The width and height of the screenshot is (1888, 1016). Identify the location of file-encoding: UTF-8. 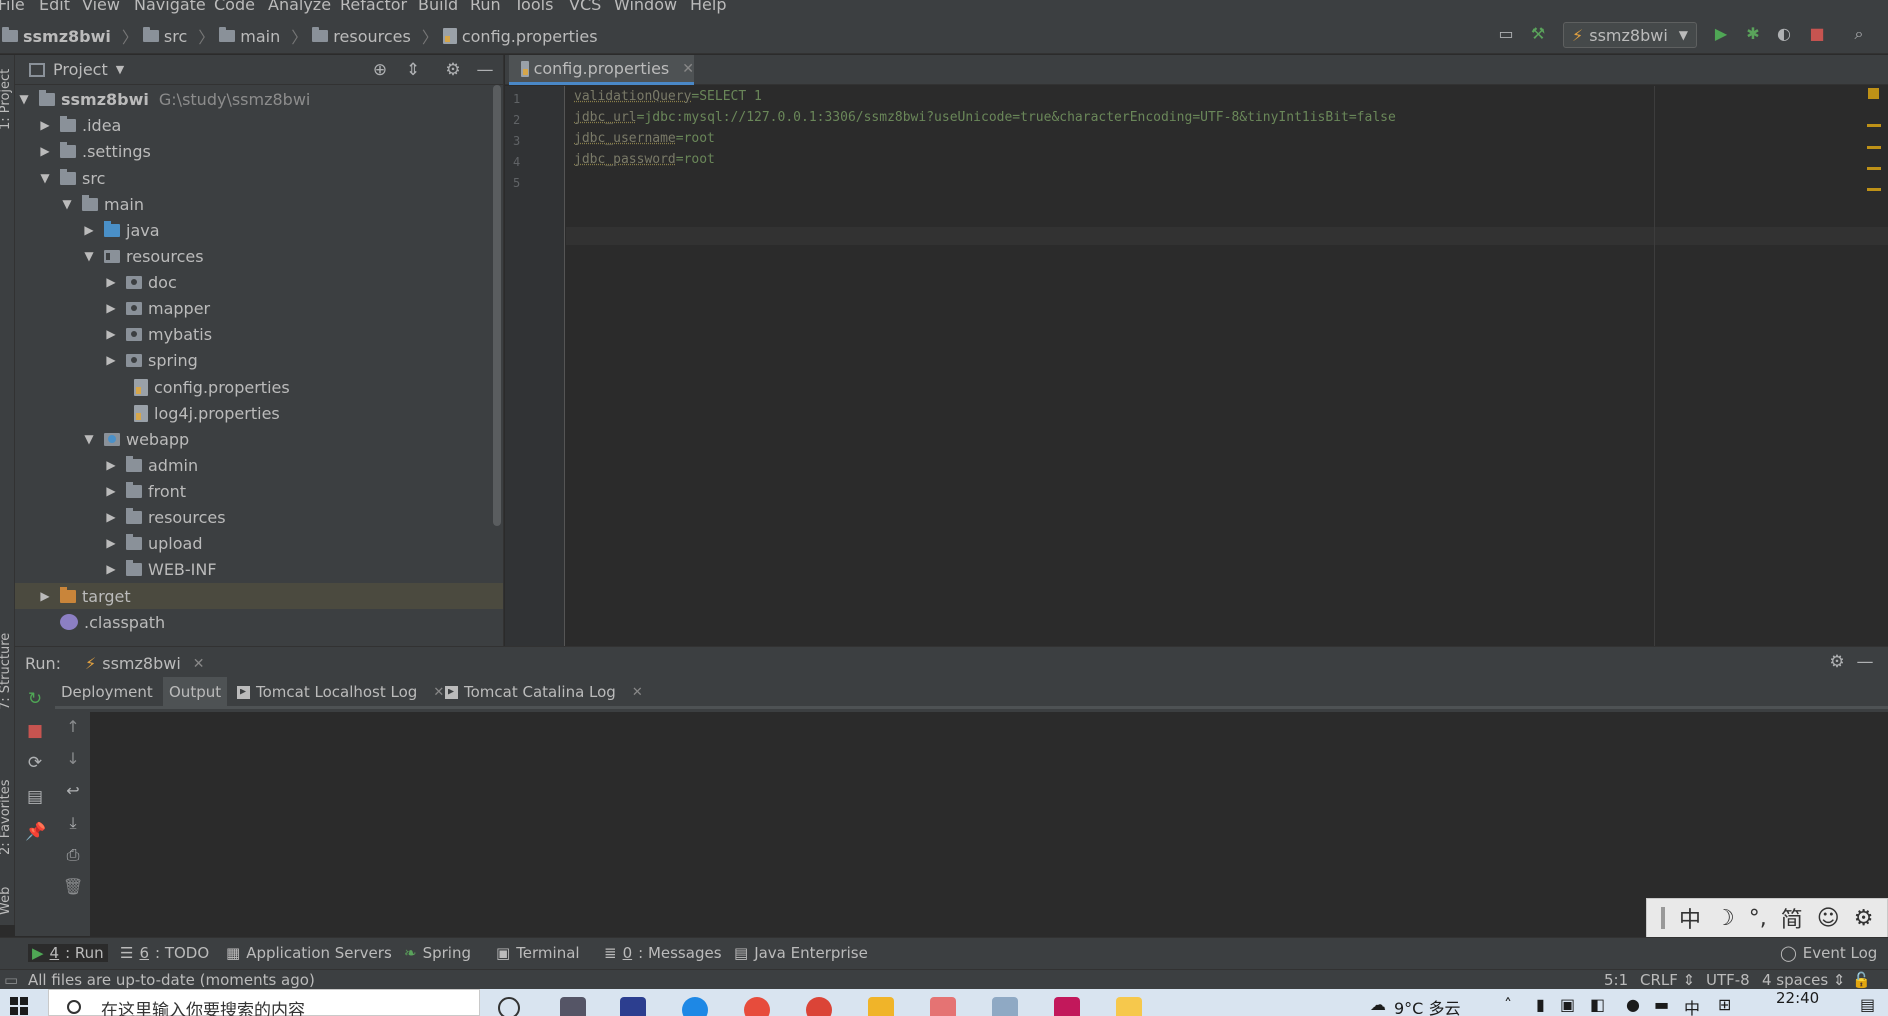
(1728, 980).